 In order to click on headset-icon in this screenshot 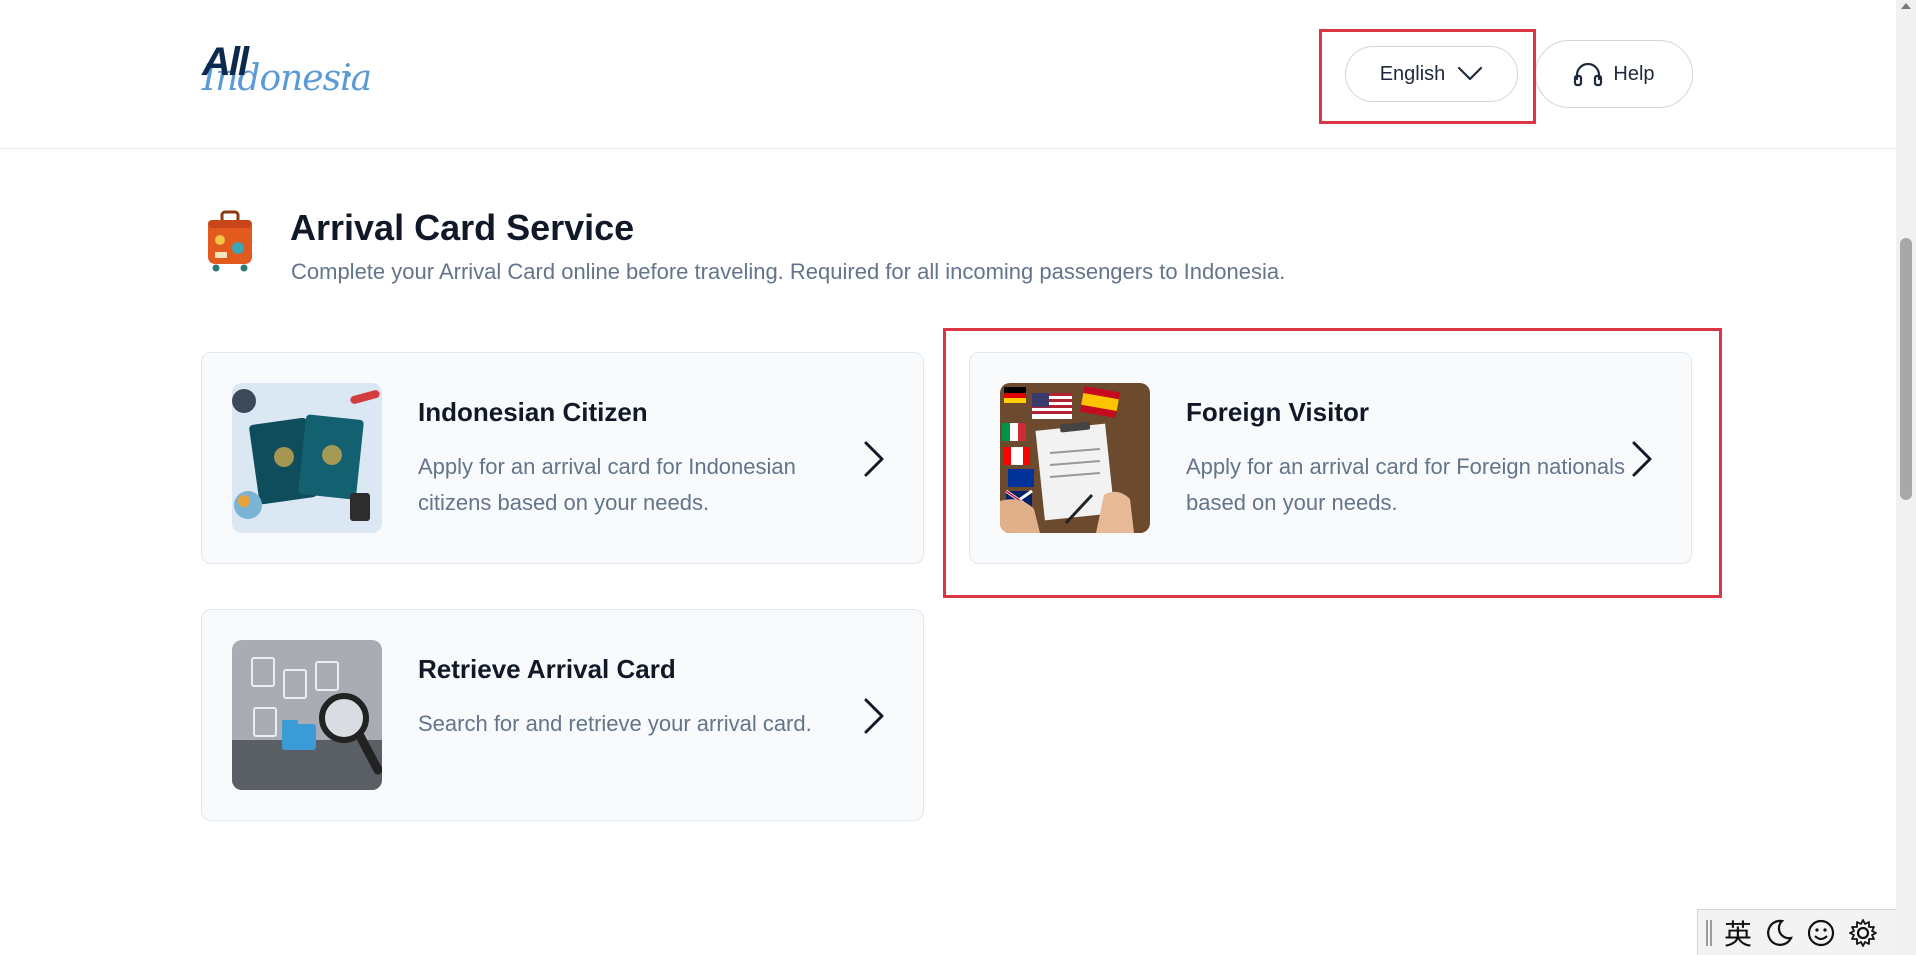, I will do `click(1588, 74)`.